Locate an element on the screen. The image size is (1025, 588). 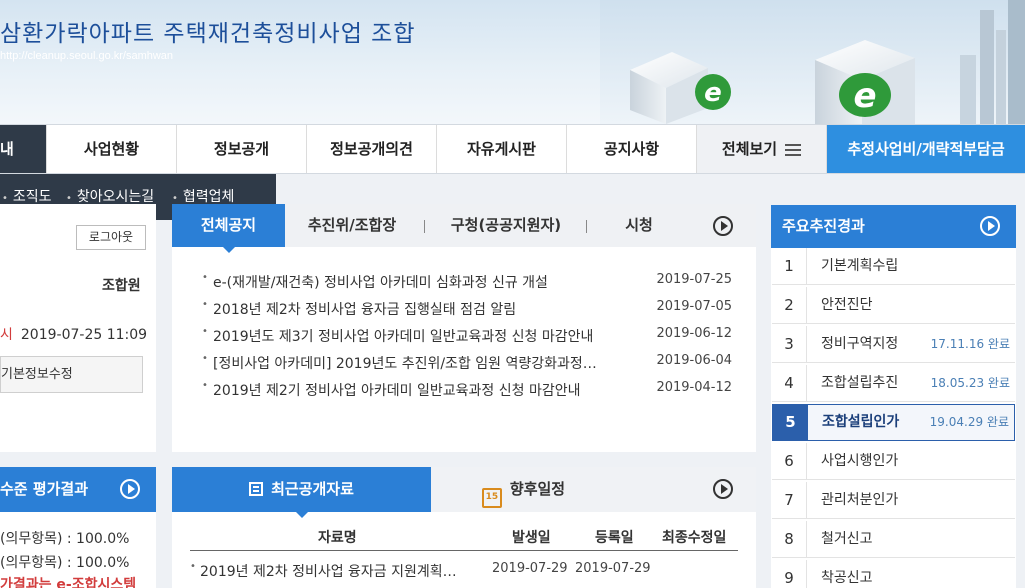
step-number: 9 is located at coordinates (789, 574).